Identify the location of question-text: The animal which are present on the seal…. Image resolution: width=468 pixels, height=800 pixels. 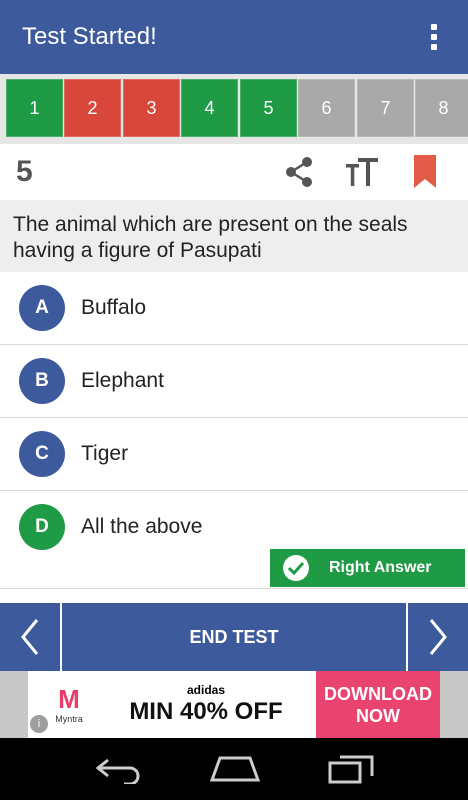
(234, 236).